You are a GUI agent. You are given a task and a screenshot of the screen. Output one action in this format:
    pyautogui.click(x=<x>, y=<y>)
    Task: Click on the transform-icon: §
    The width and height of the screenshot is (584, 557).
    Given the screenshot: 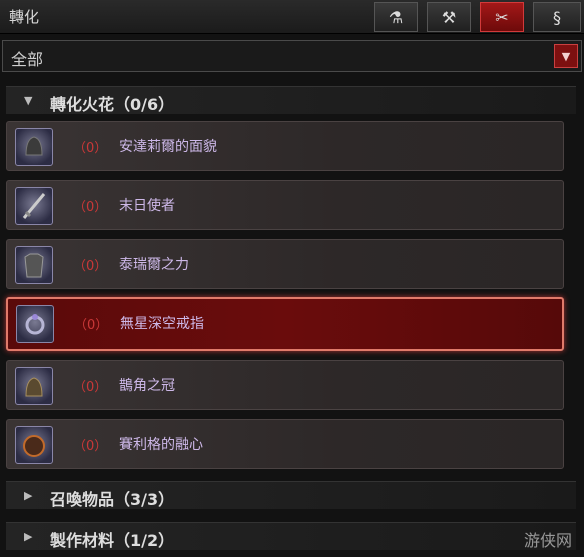 What is the action you would take?
    pyautogui.click(x=557, y=17)
    